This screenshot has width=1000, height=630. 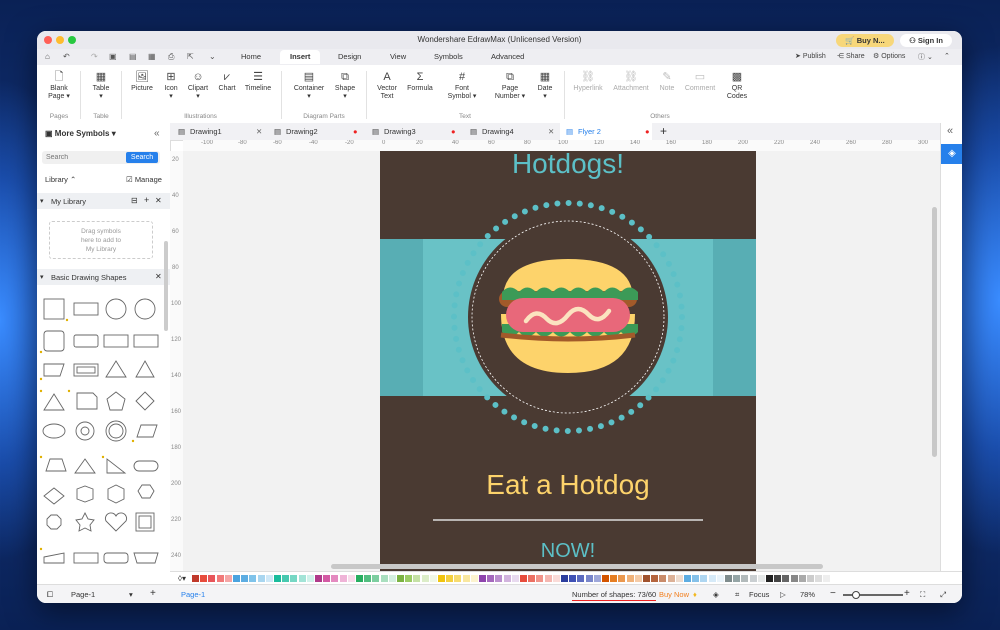 I want to click on tab-view: View, so click(x=398, y=56).